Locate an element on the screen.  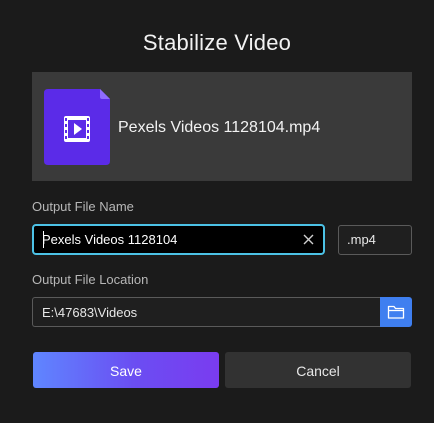
cancel-button: Cancel is located at coordinates (318, 370).